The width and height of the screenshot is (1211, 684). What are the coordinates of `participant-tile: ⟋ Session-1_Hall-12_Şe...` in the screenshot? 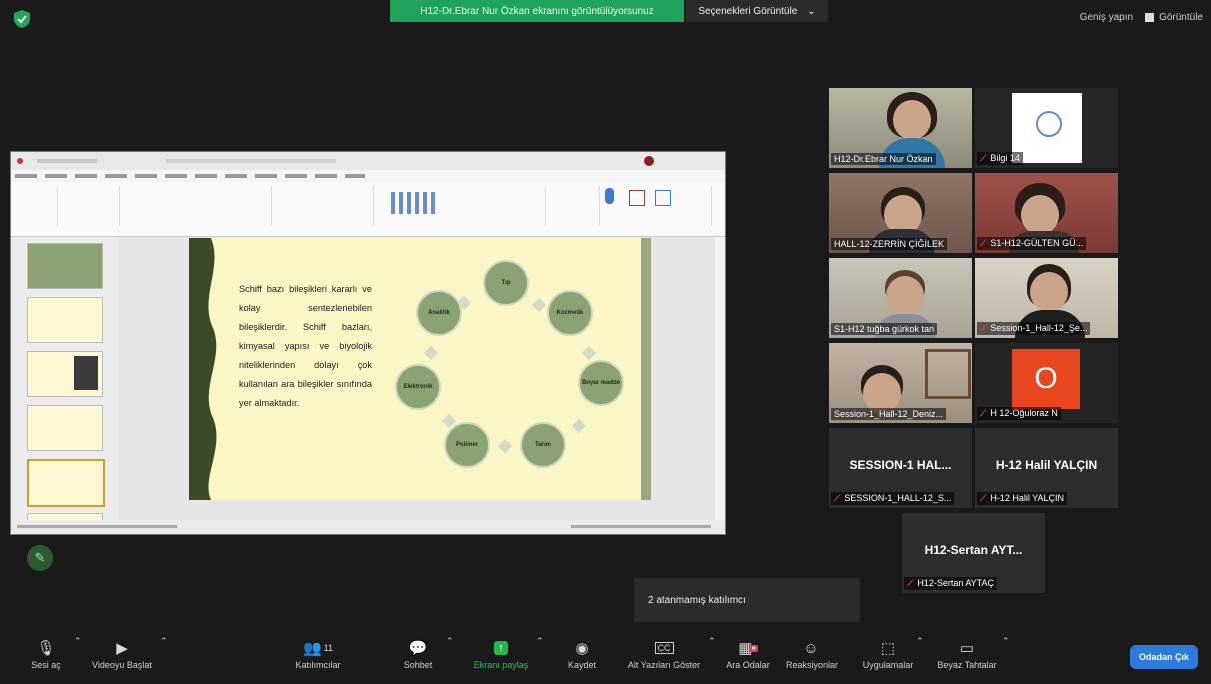 It's located at (1046, 298).